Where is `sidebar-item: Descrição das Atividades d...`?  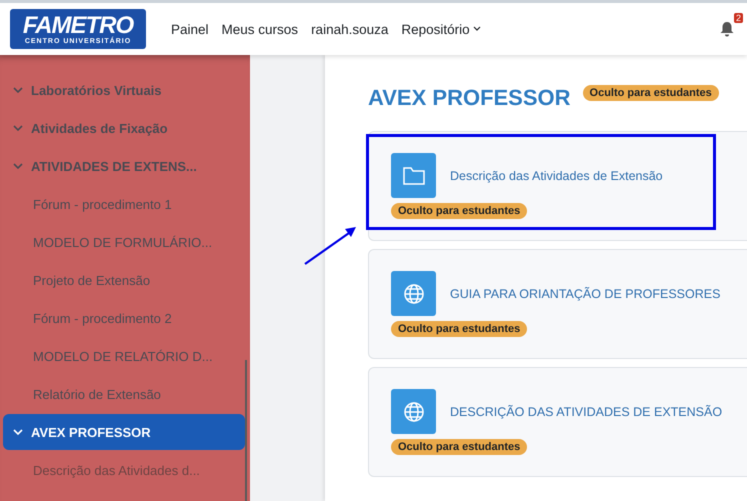 sidebar-item: Descrição das Atividades d... is located at coordinates (124, 470).